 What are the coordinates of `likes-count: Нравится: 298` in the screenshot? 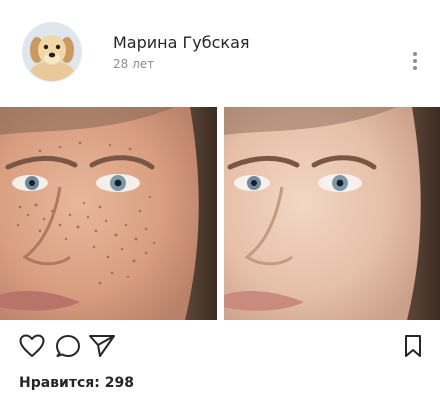 It's located at (76, 383).